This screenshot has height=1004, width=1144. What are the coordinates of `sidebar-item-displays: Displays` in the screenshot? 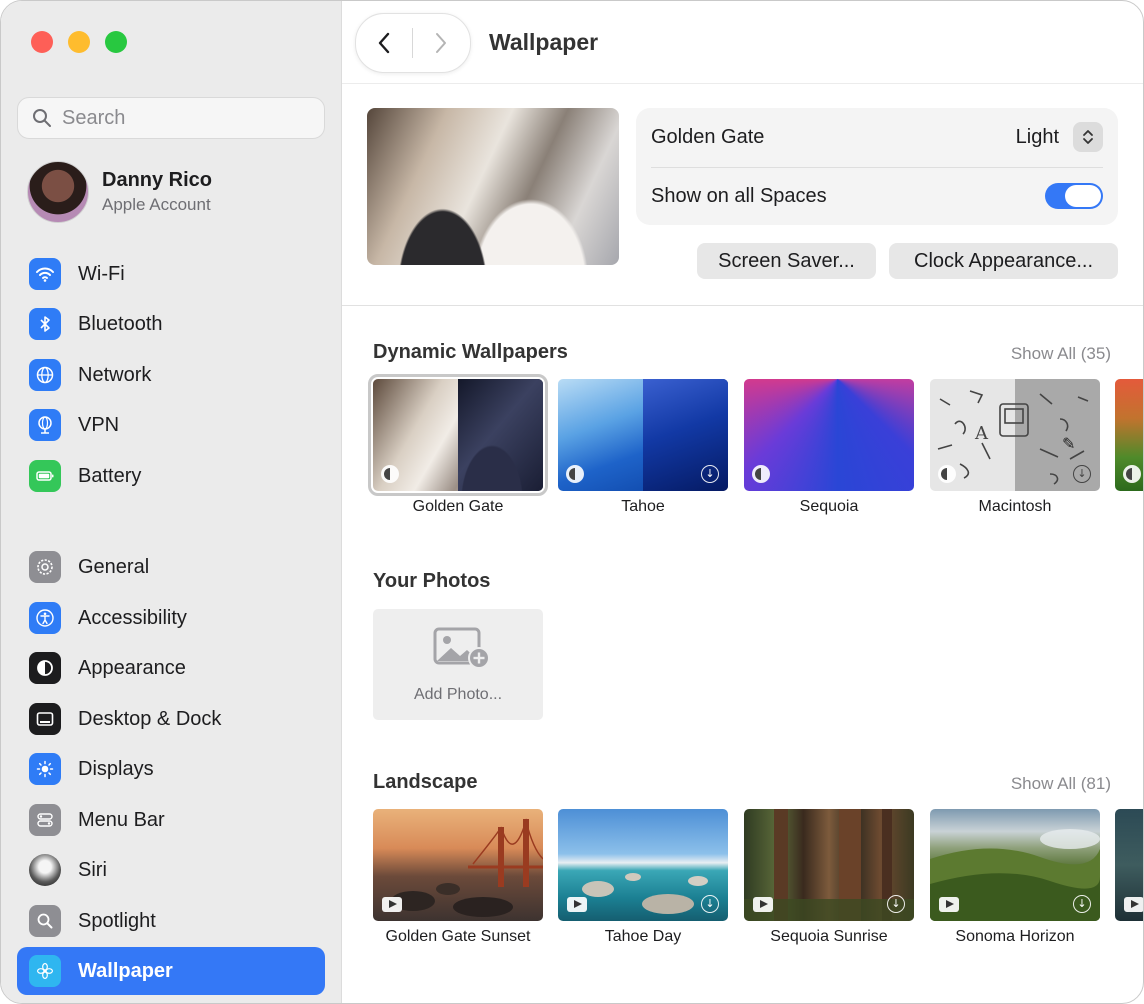 It's located at (171, 769).